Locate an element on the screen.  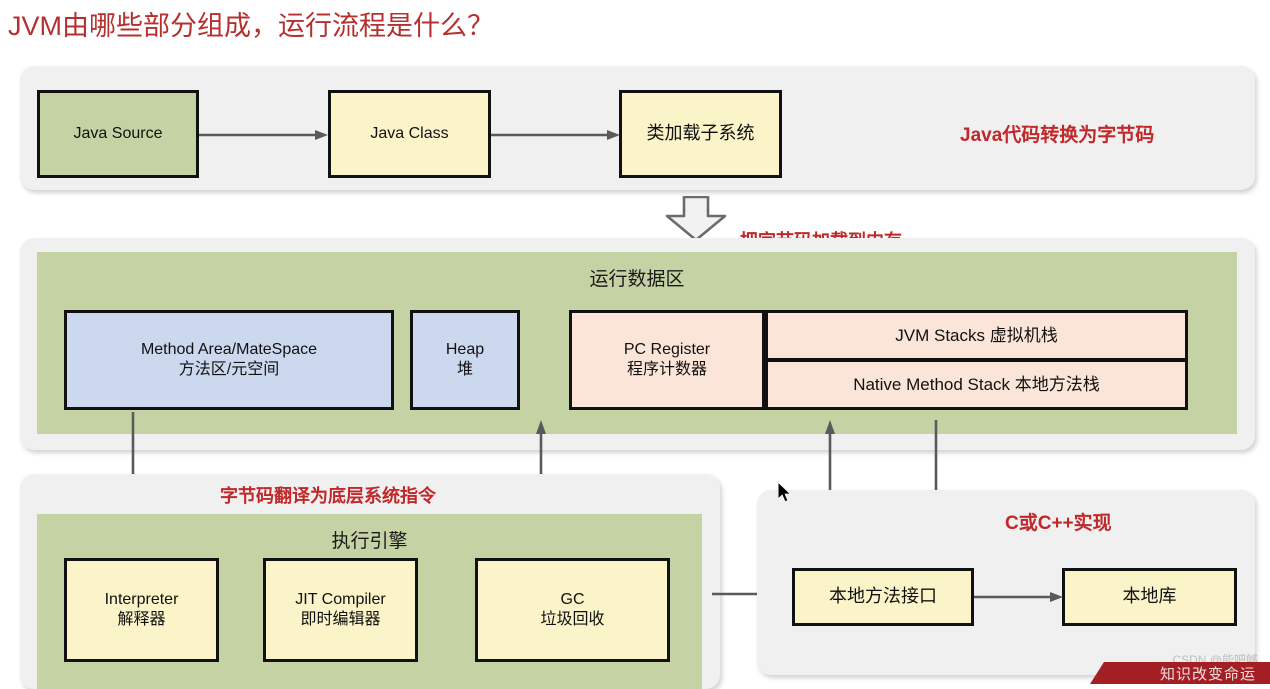
box-heap: Heap 堆 is located at coordinates (465, 360).